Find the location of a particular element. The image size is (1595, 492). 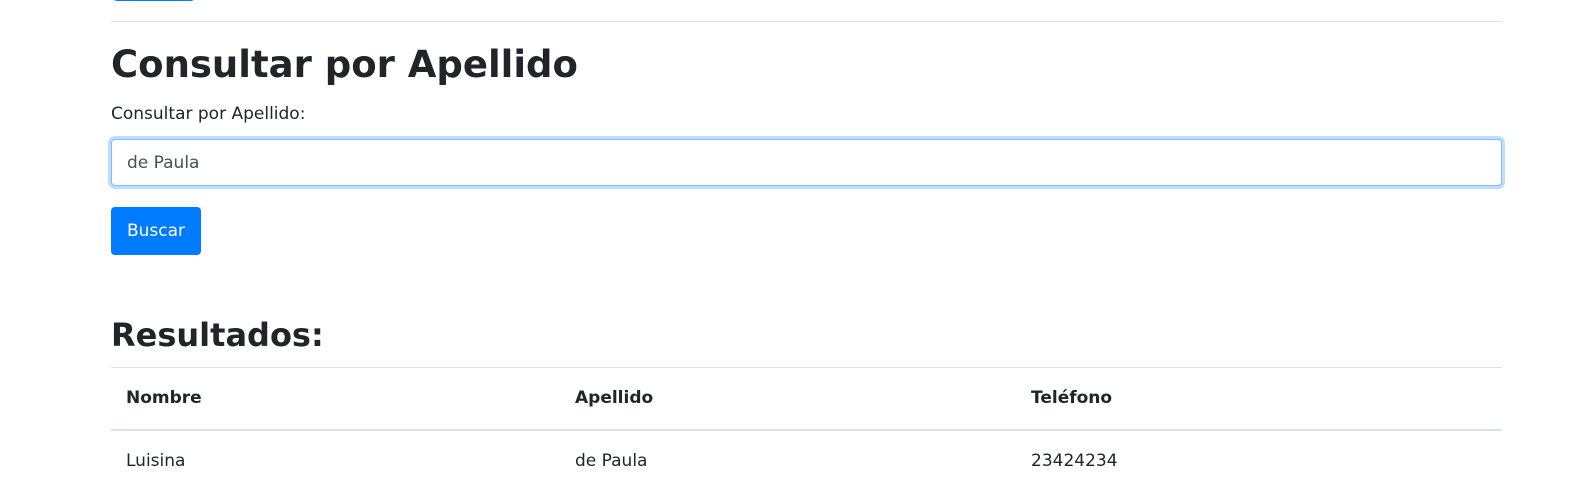

results-heading: Resultados: is located at coordinates (217, 335).